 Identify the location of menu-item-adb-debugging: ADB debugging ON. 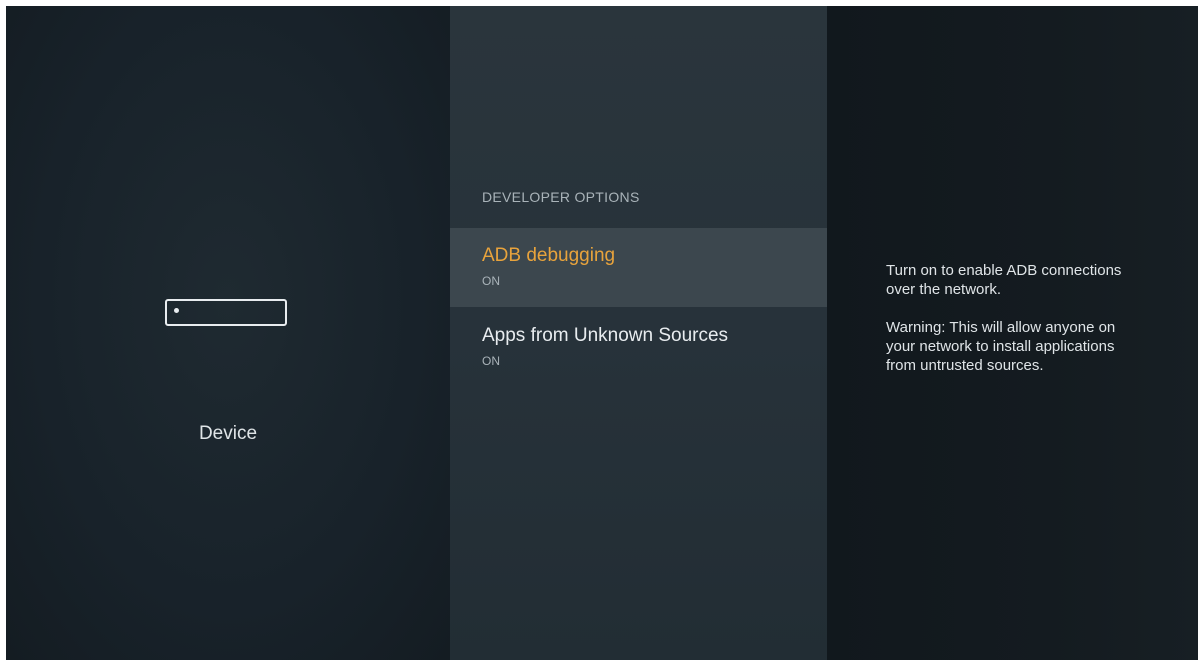
(638, 267).